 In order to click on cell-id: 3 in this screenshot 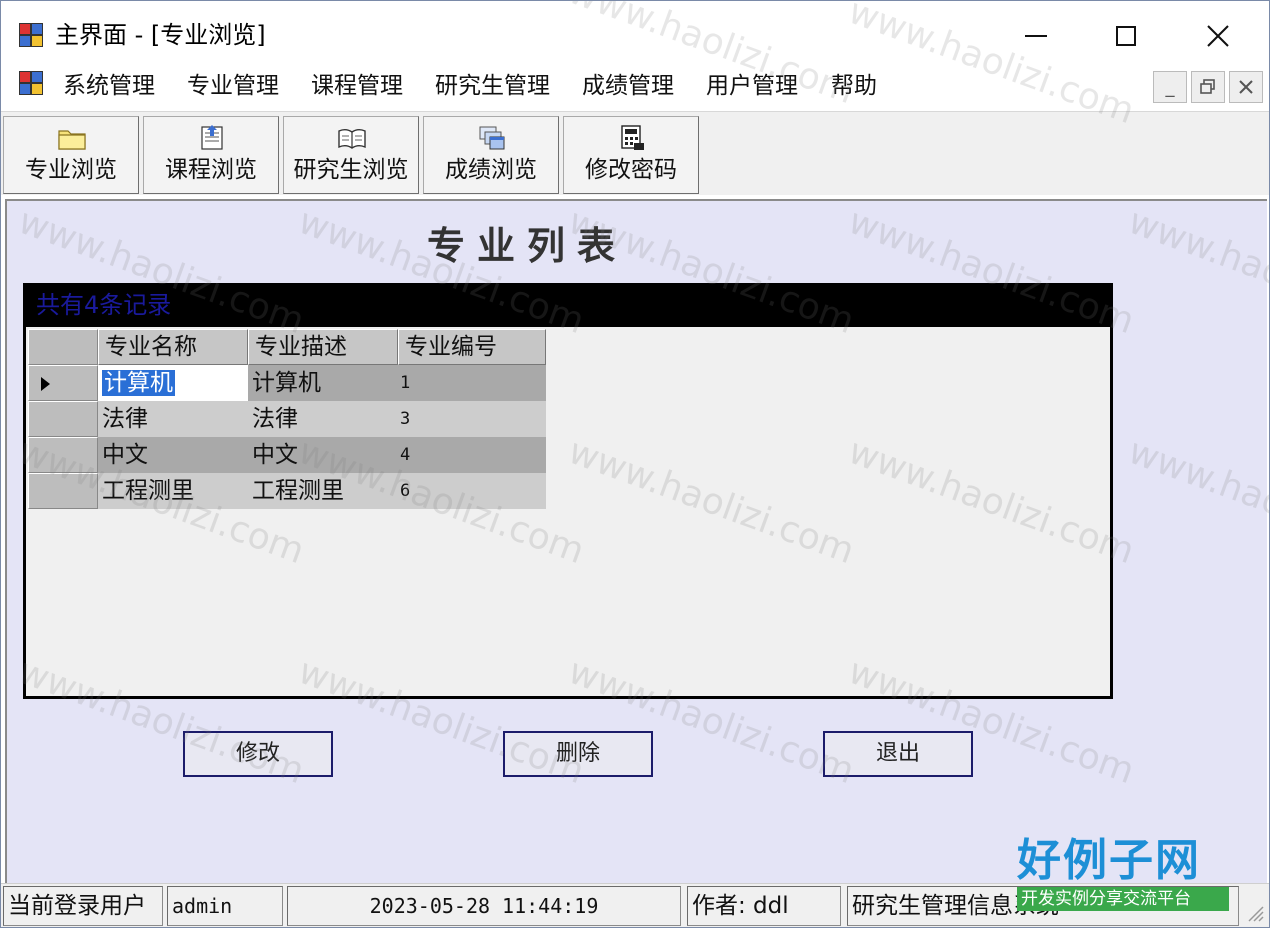, I will do `click(472, 419)`.